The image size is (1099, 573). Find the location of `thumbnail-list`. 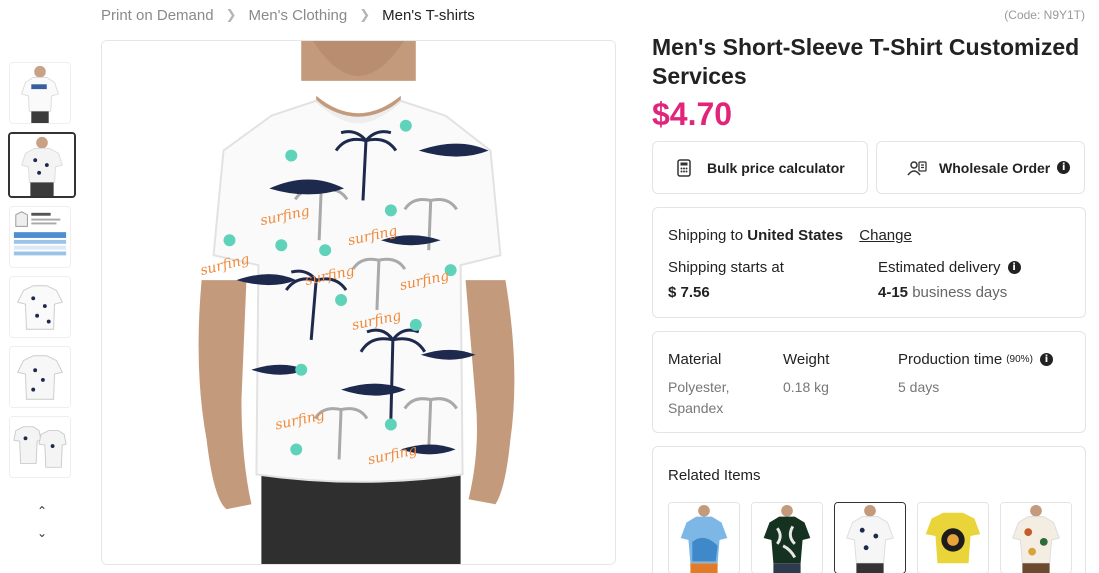

thumbnail-list is located at coordinates (42, 274).